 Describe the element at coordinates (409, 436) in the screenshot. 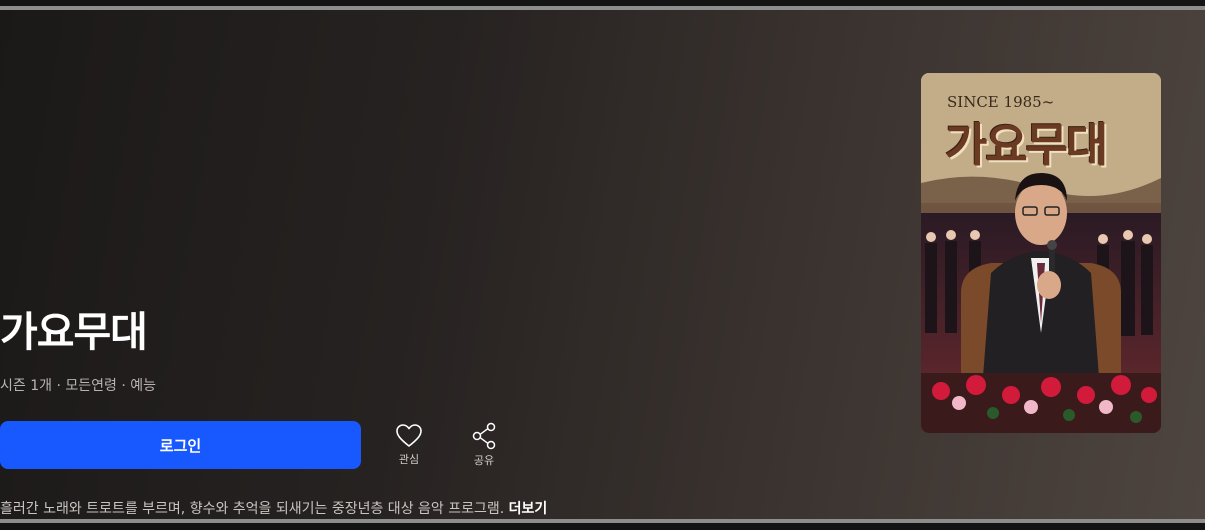

I see `heart-icon` at that location.